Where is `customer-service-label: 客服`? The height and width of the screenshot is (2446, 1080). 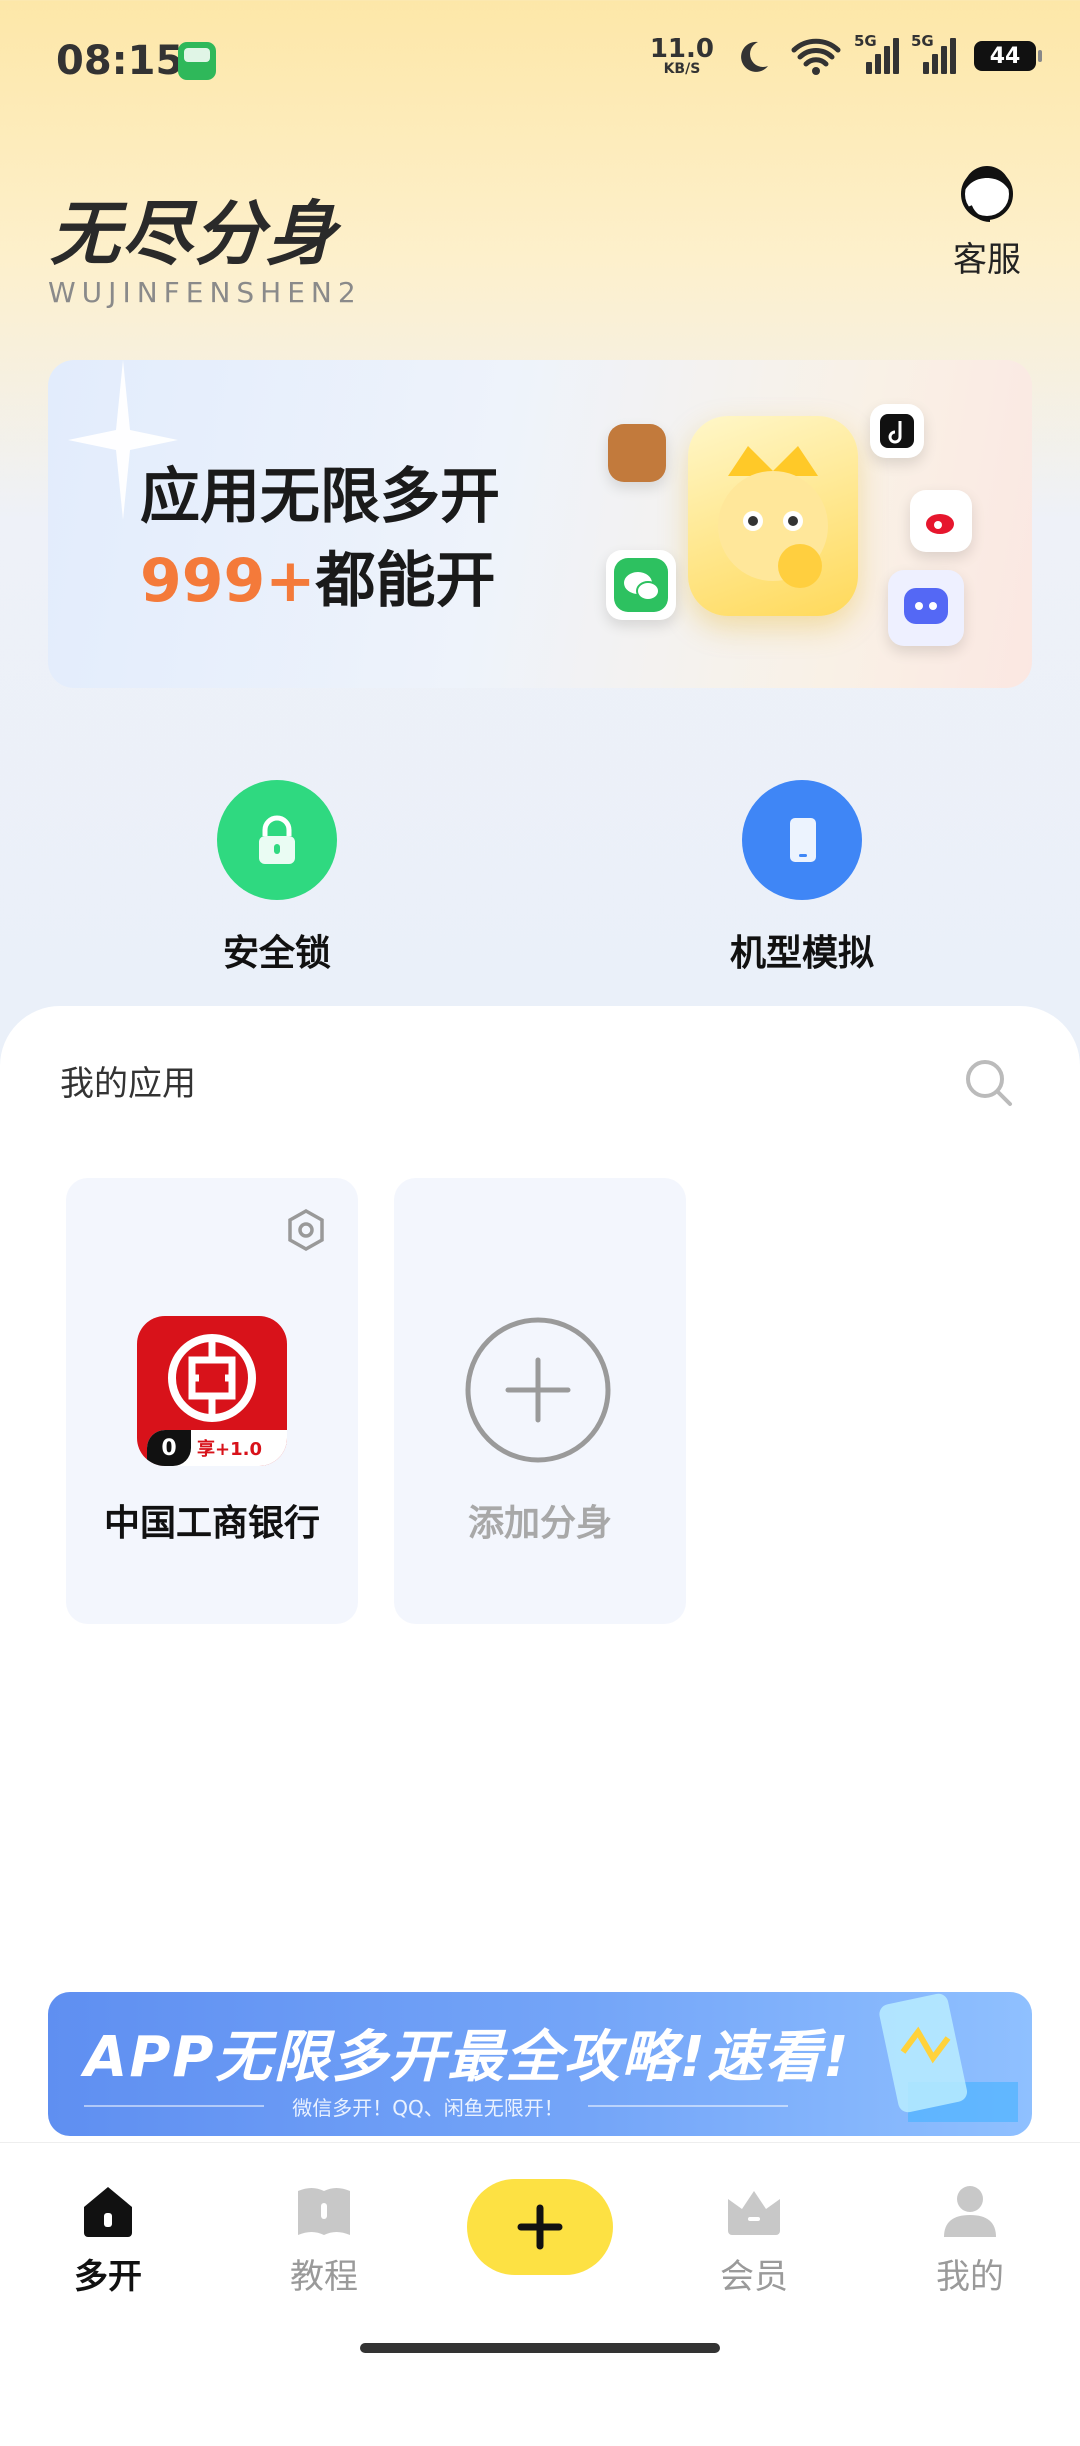
customer-service-label: 客服 is located at coordinates (987, 260).